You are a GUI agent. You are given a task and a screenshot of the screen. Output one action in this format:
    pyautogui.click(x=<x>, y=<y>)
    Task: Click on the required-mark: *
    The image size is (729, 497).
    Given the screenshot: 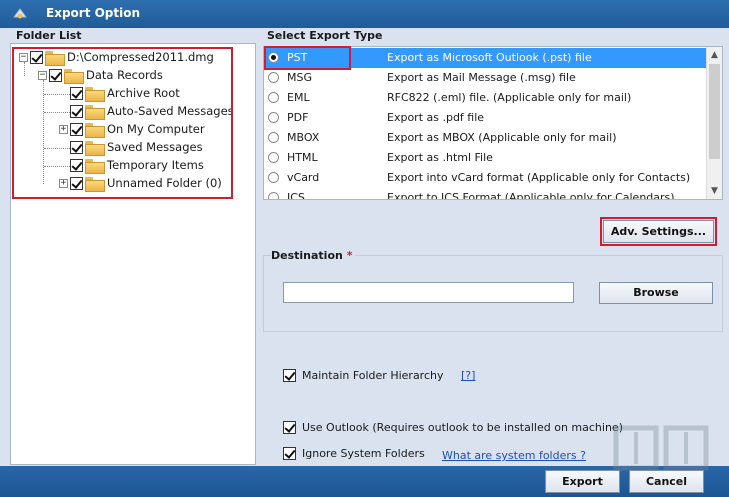 What is the action you would take?
    pyautogui.click(x=349, y=255)
    